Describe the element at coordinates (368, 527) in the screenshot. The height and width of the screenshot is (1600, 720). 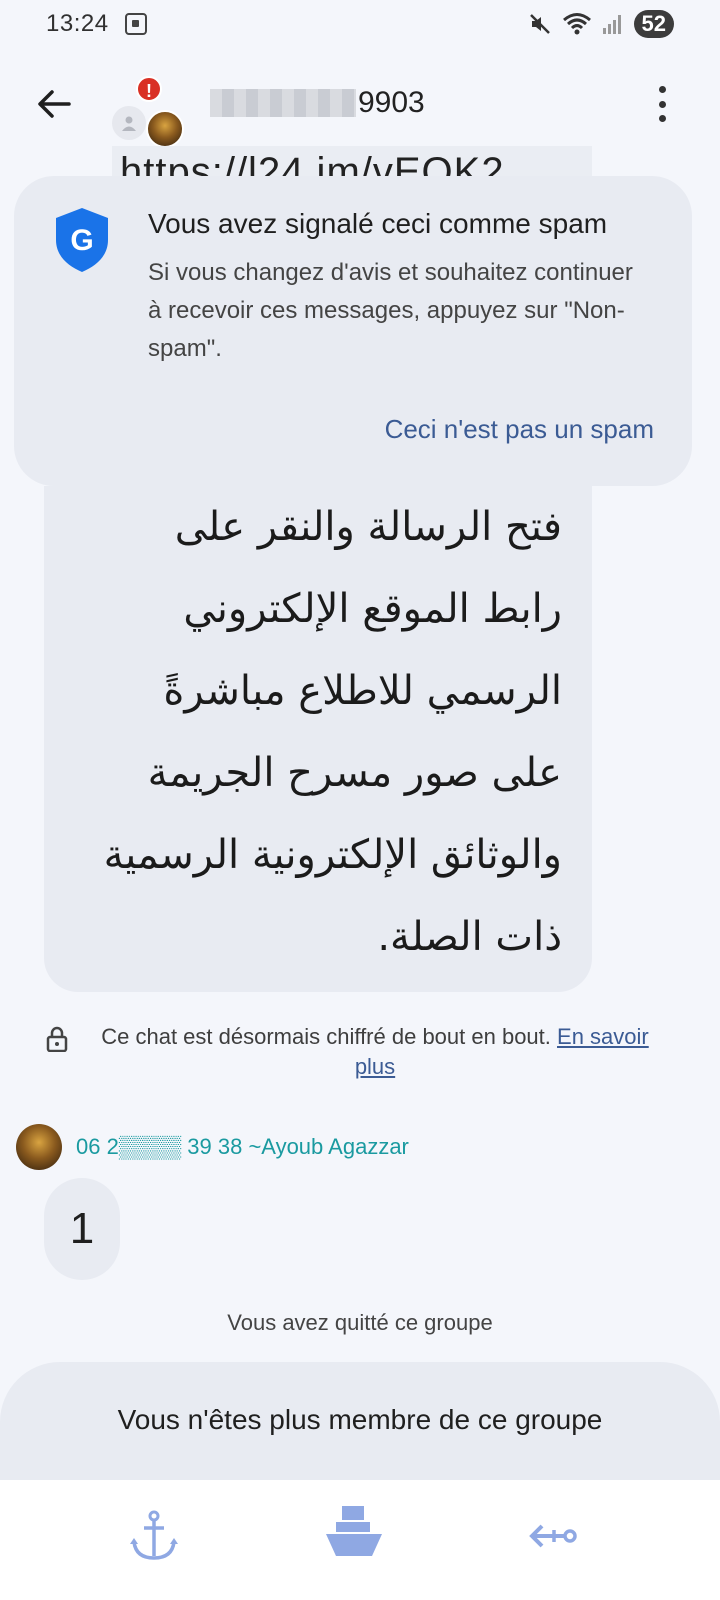
I see `message-line: فتح الرسالة والنقر على` at that location.